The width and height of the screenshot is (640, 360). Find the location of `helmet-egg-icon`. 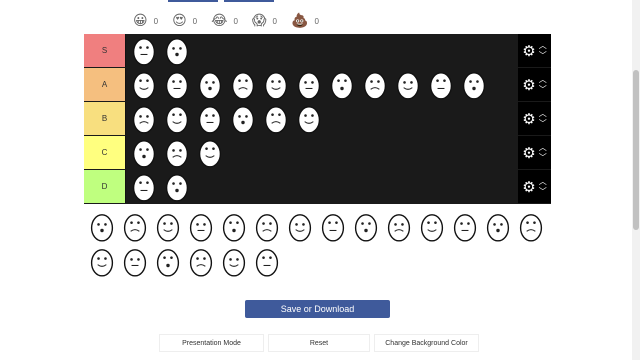

helmet-egg-icon is located at coordinates (177, 85).